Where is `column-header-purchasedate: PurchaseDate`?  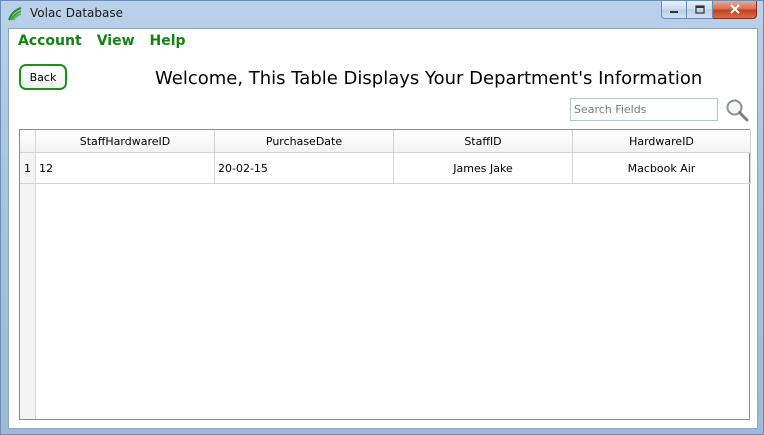
column-header-purchasedate: PurchaseDate is located at coordinates (304, 141).